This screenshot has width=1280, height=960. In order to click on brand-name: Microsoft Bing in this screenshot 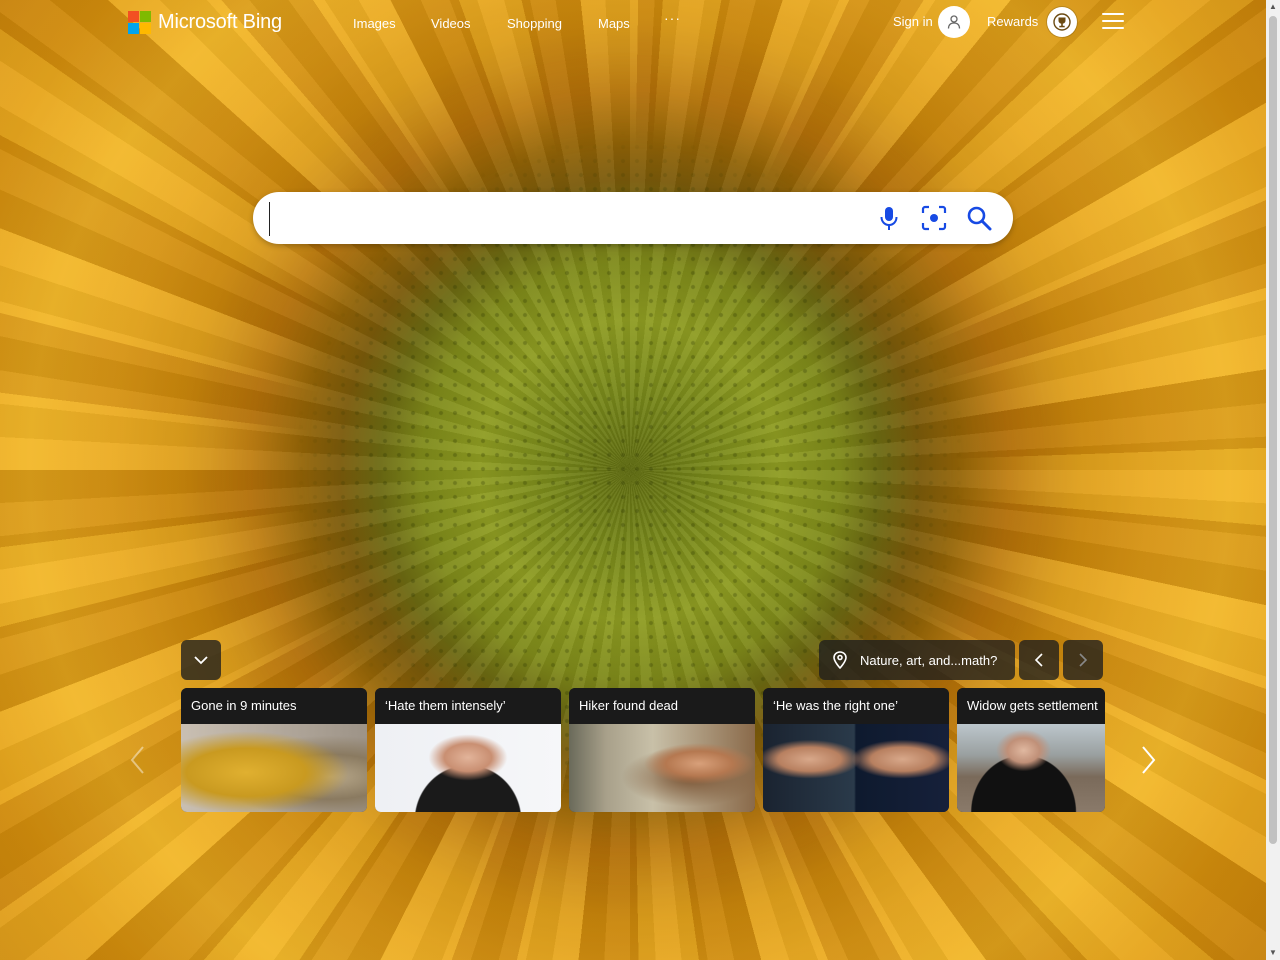, I will do `click(220, 21)`.